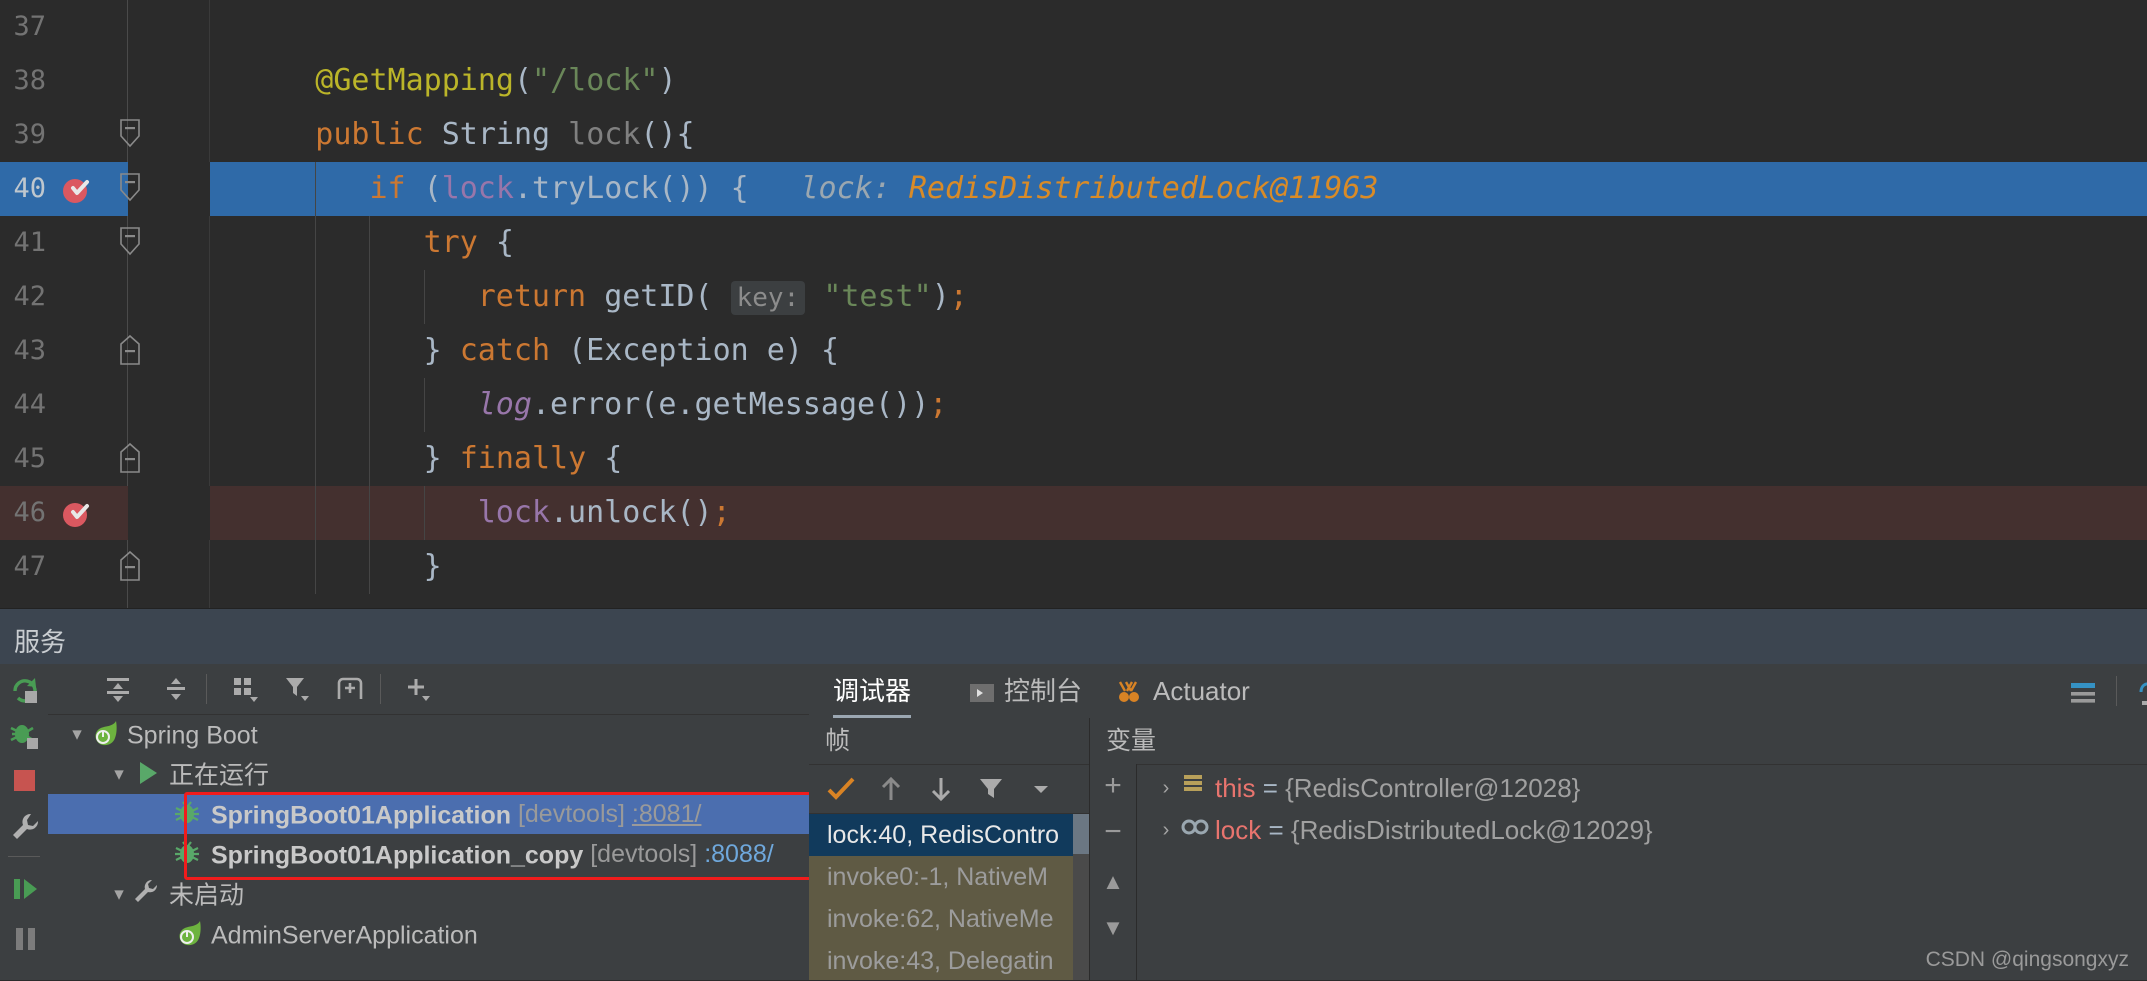  What do you see at coordinates (29, 134) in the screenshot?
I see `line-number: 39` at bounding box center [29, 134].